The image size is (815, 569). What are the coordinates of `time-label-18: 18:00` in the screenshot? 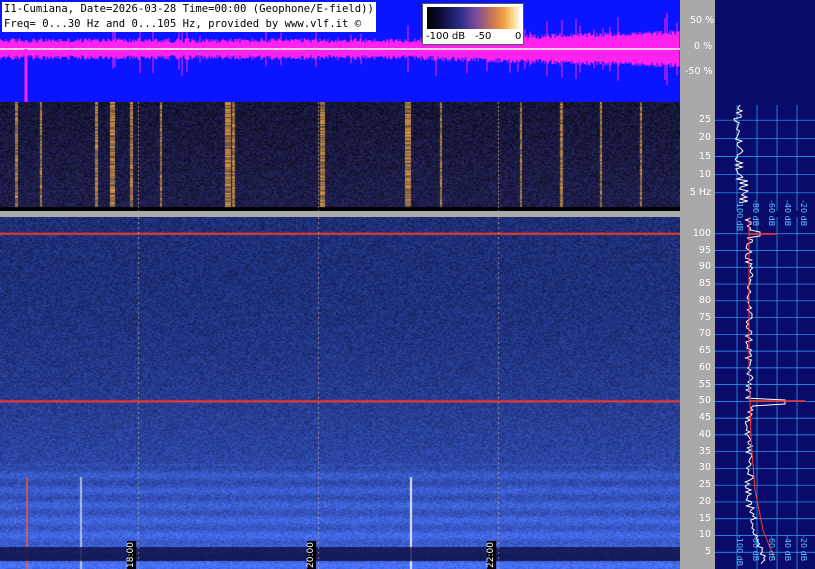 It's located at (131, 555).